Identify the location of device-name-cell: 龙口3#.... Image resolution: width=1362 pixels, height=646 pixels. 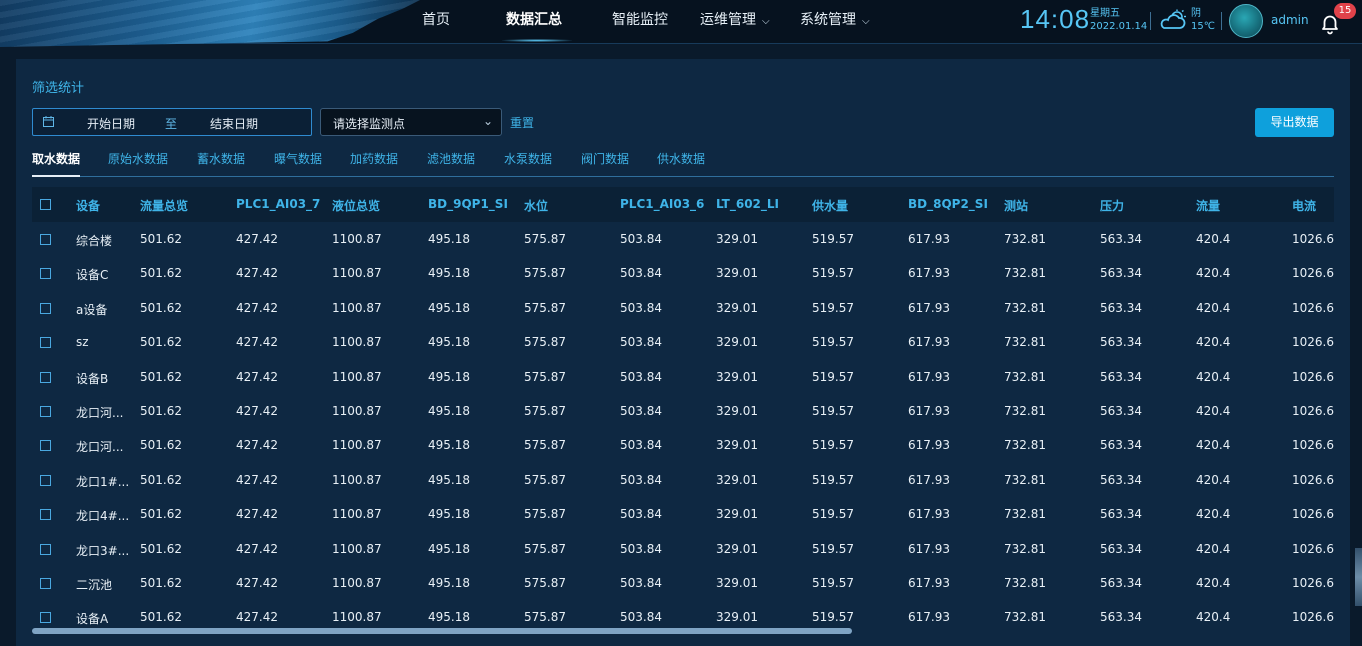
(103, 550).